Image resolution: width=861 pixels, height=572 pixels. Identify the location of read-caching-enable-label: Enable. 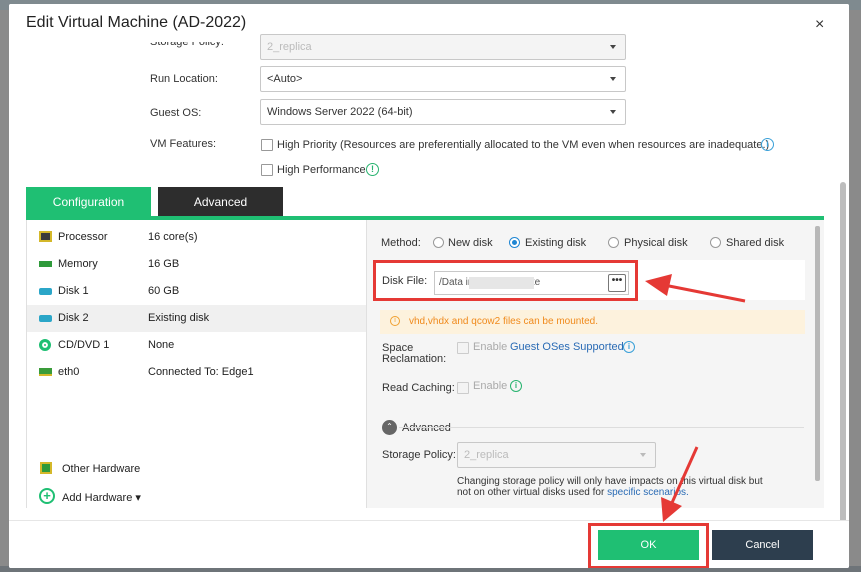
(490, 386).